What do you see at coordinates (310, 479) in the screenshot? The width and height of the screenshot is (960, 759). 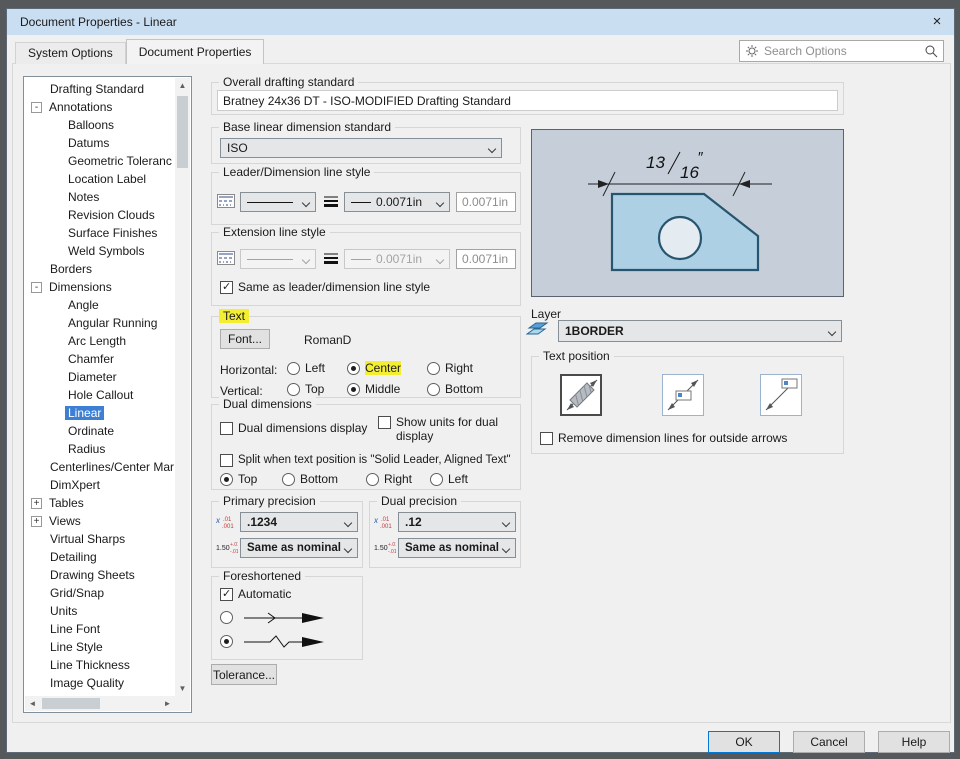 I see `radio-dual-bottom: Bottom` at bounding box center [310, 479].